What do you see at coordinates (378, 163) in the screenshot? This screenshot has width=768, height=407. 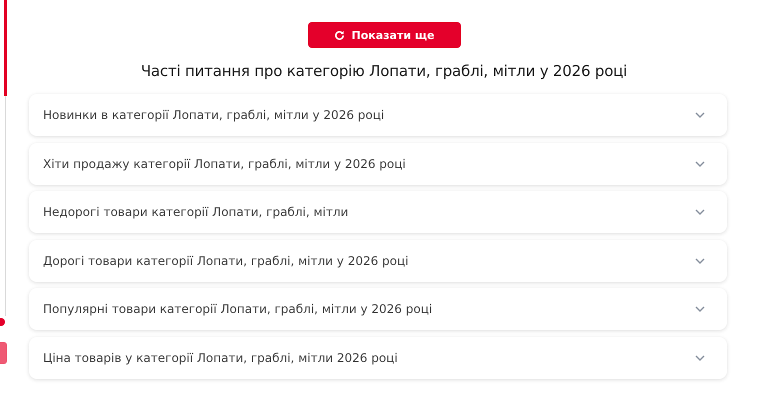 I see `faq-question: Хіти продажу категорії Лопати, граблі, мітли у 2026 році` at bounding box center [378, 163].